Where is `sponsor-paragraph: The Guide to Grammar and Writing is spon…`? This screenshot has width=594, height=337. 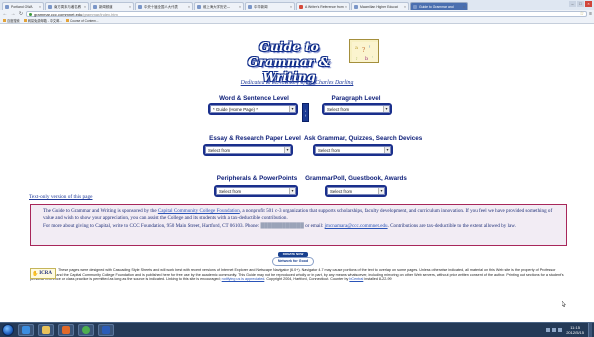 sponsor-paragraph: The Guide to Grammar and Writing is spon… is located at coordinates (298, 214).